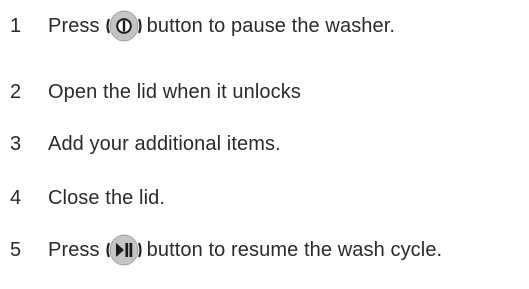 This screenshot has height=289, width=529. Describe the element at coordinates (264, 198) in the screenshot. I see `step-4: 4 Close the lid.` at that location.